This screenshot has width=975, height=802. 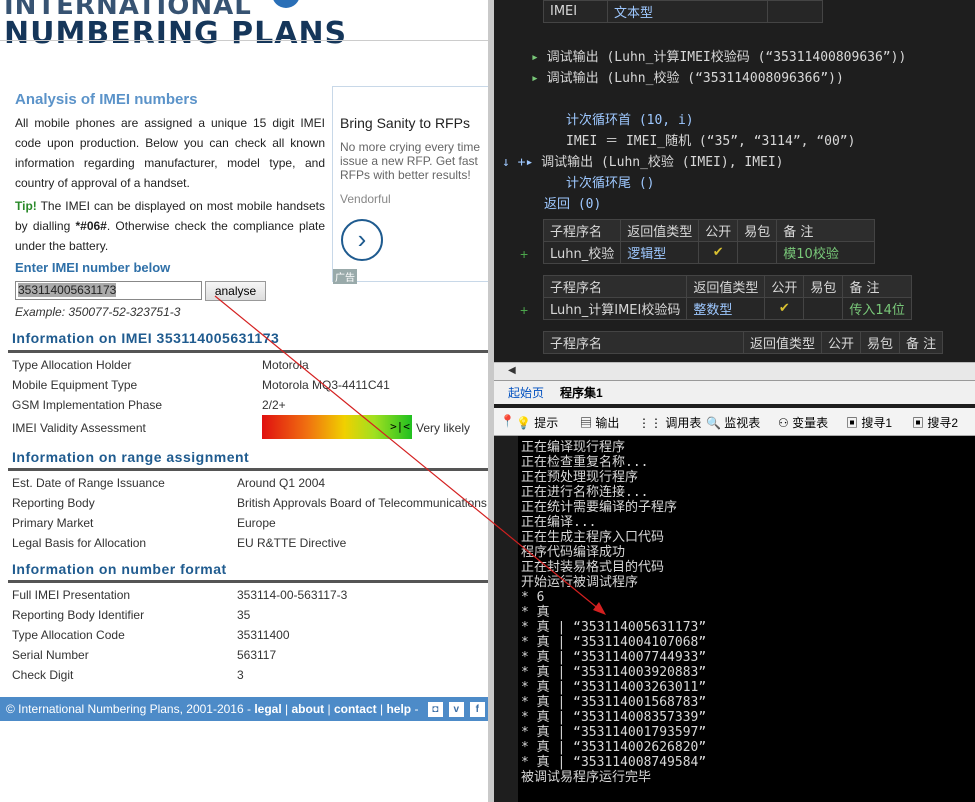 What do you see at coordinates (67, 290) in the screenshot?
I see `imei-input-value: 353114005631173` at bounding box center [67, 290].